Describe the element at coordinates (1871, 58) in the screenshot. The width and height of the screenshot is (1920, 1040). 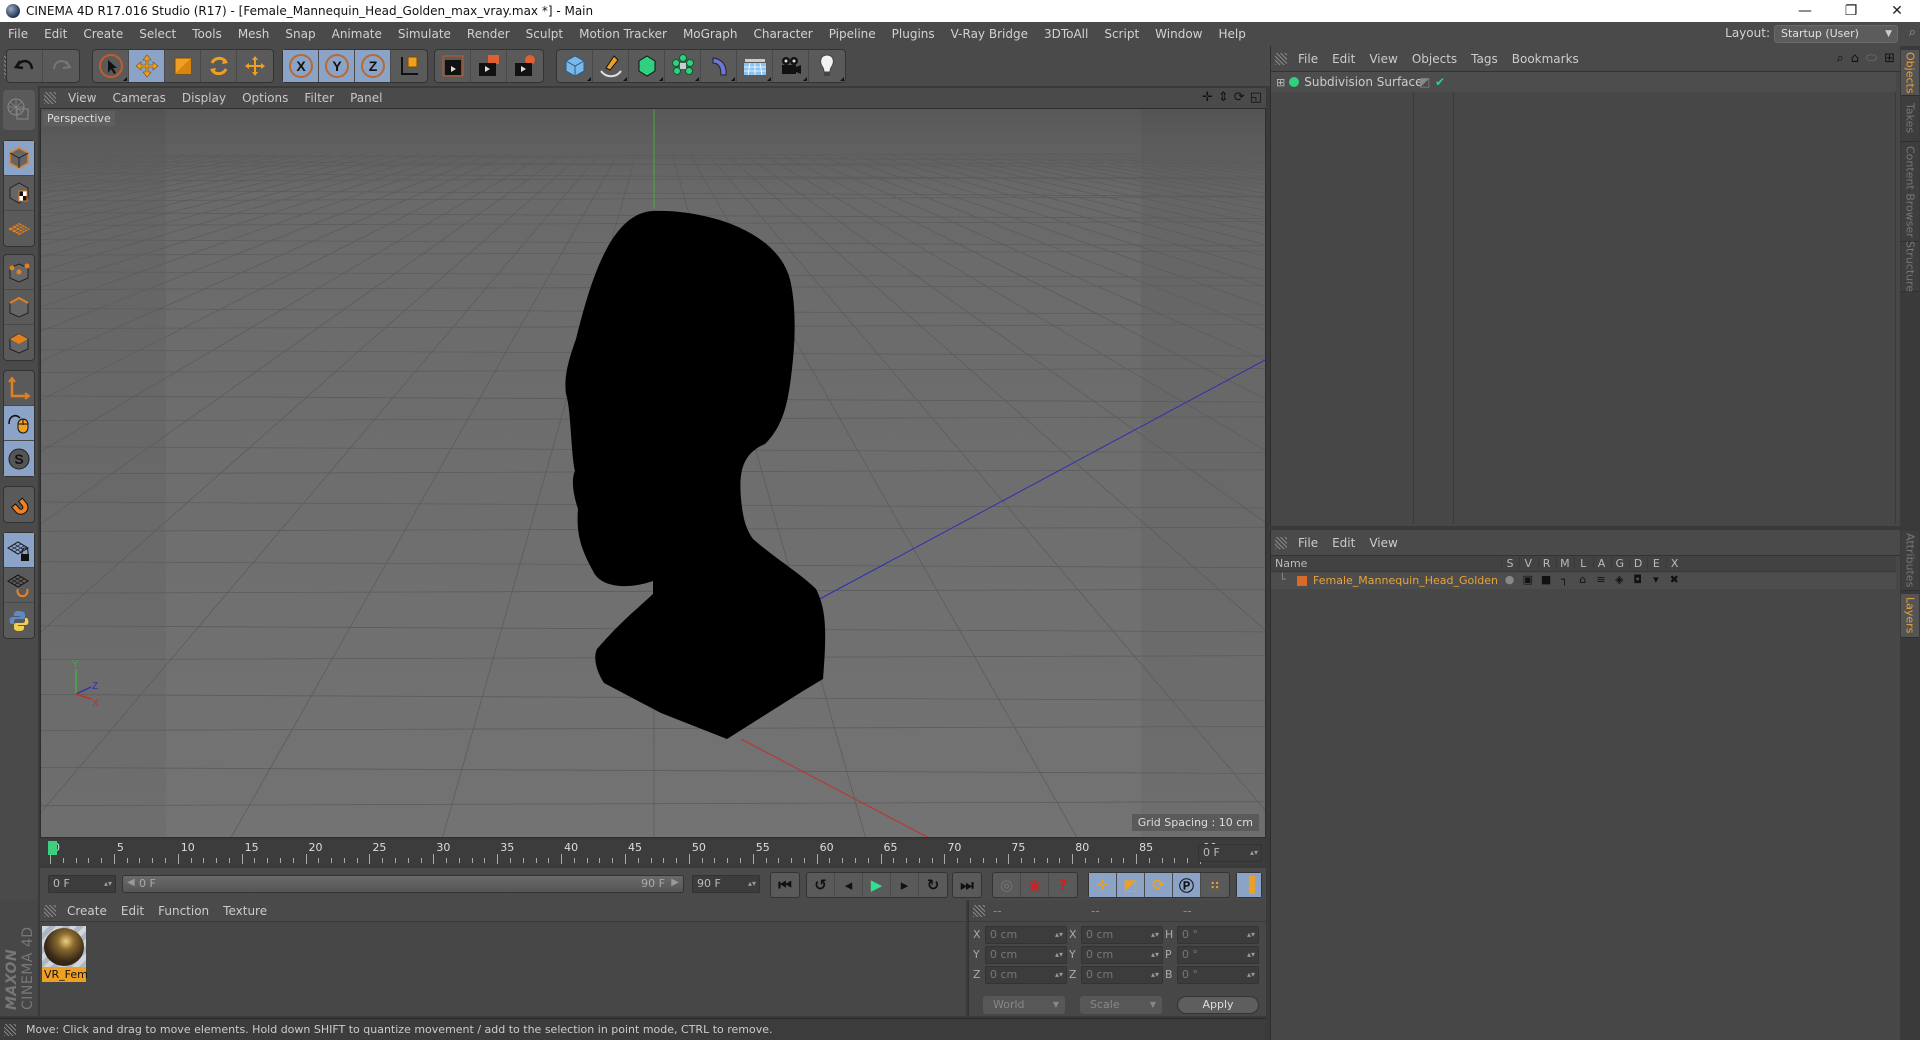
I see `eye-icon: ⬭` at that location.